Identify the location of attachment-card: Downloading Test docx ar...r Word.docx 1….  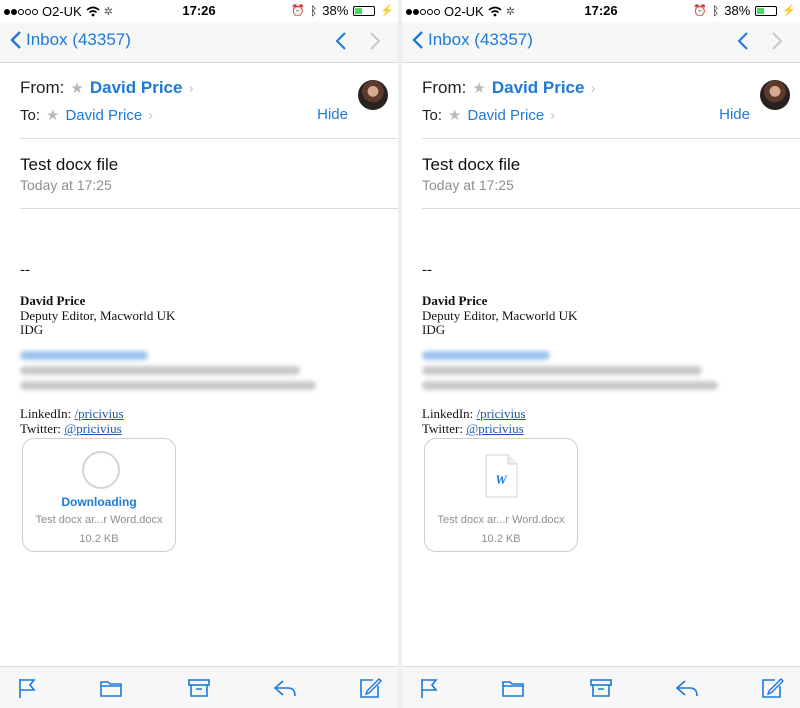
(99, 495).